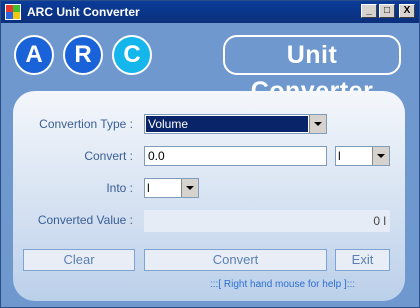 The width and height of the screenshot is (420, 308). What do you see at coordinates (210, 12) in the screenshot?
I see `title-bar: ARC Unit Converter _ □ X` at bounding box center [210, 12].